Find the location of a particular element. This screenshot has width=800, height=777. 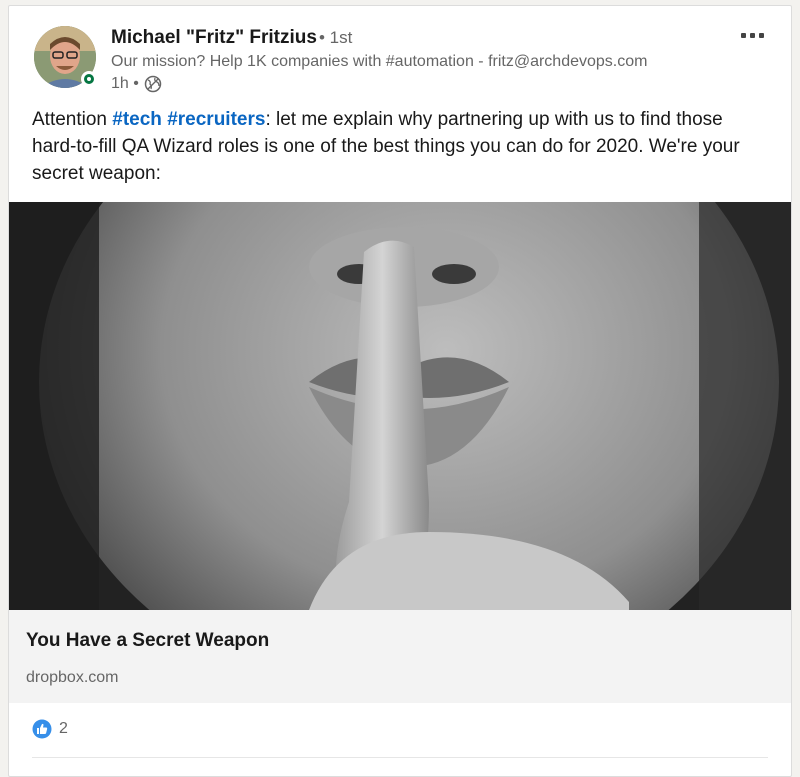

globe-icon is located at coordinates (153, 84).